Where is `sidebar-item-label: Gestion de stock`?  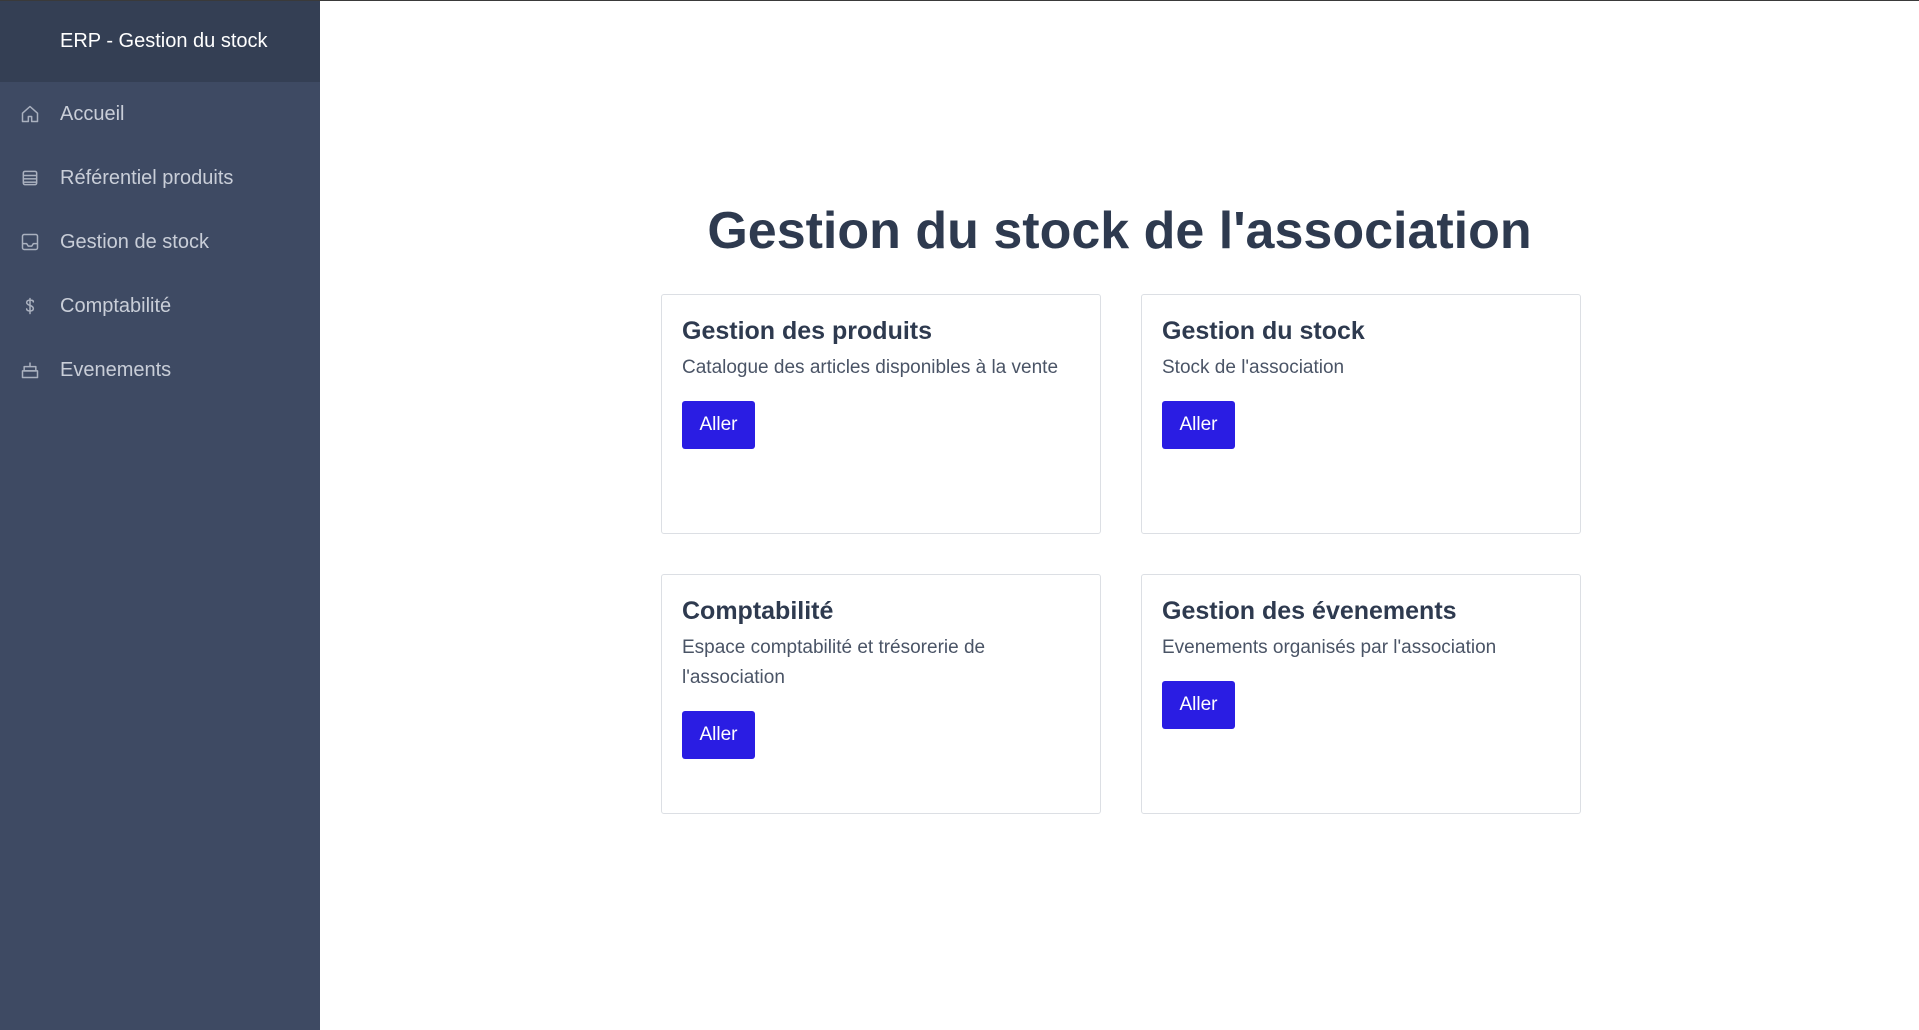
sidebar-item-label: Gestion de stock is located at coordinates (134, 241).